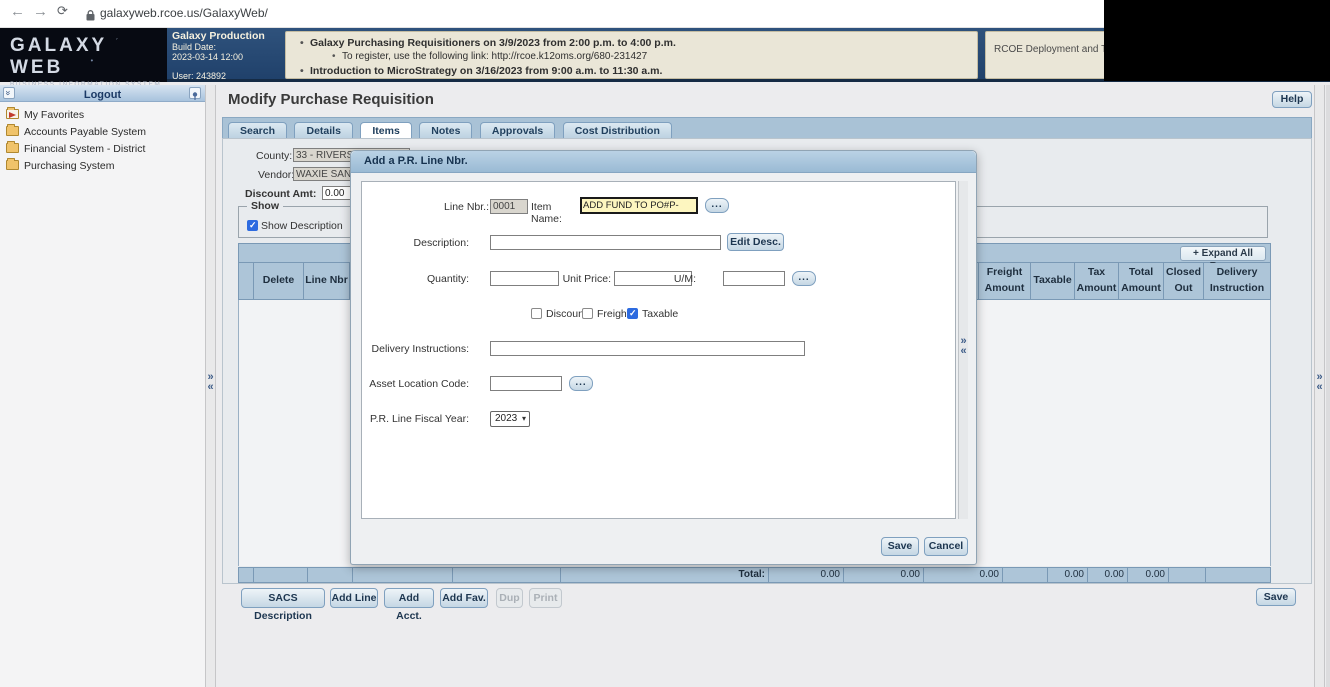 The image size is (1330, 687). I want to click on delivery-instructions-field, so click(647, 348).